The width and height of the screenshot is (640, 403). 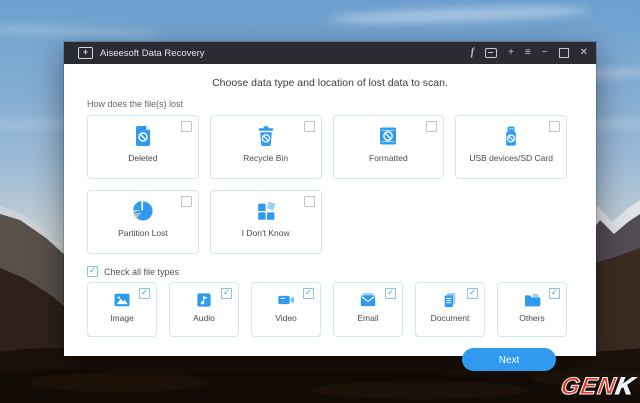 What do you see at coordinates (388, 147) in the screenshot?
I see `scan-option-formatted: Formatted` at bounding box center [388, 147].